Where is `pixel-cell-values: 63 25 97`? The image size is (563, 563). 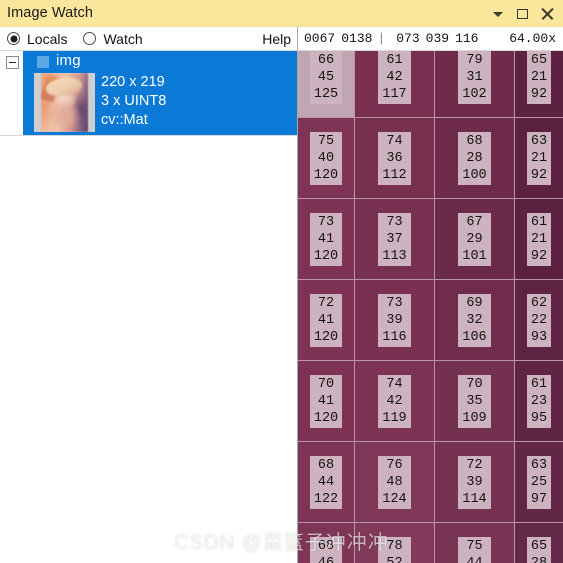
pixel-cell-values: 63 25 97 is located at coordinates (539, 482).